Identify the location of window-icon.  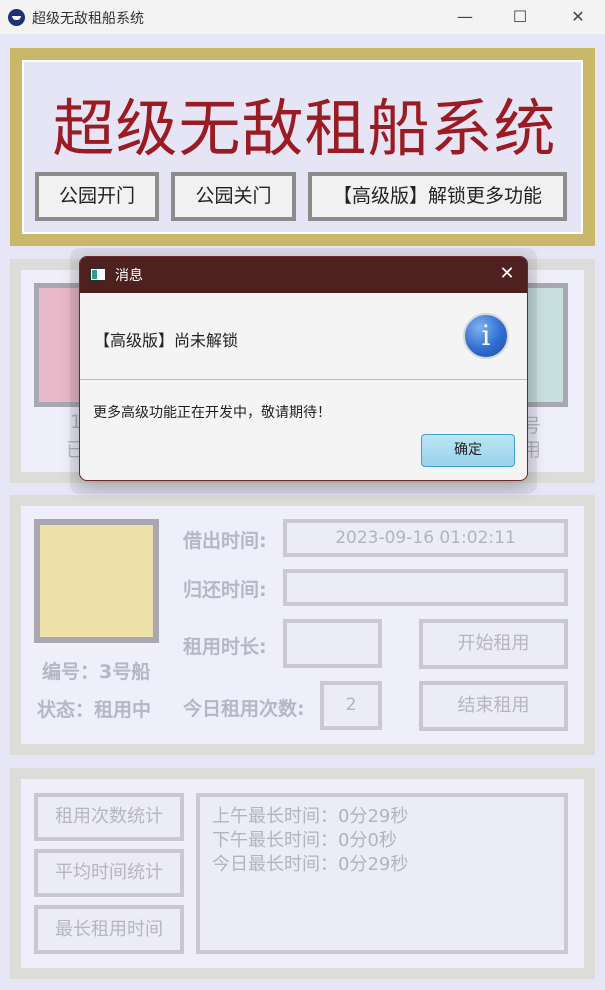
(98, 274).